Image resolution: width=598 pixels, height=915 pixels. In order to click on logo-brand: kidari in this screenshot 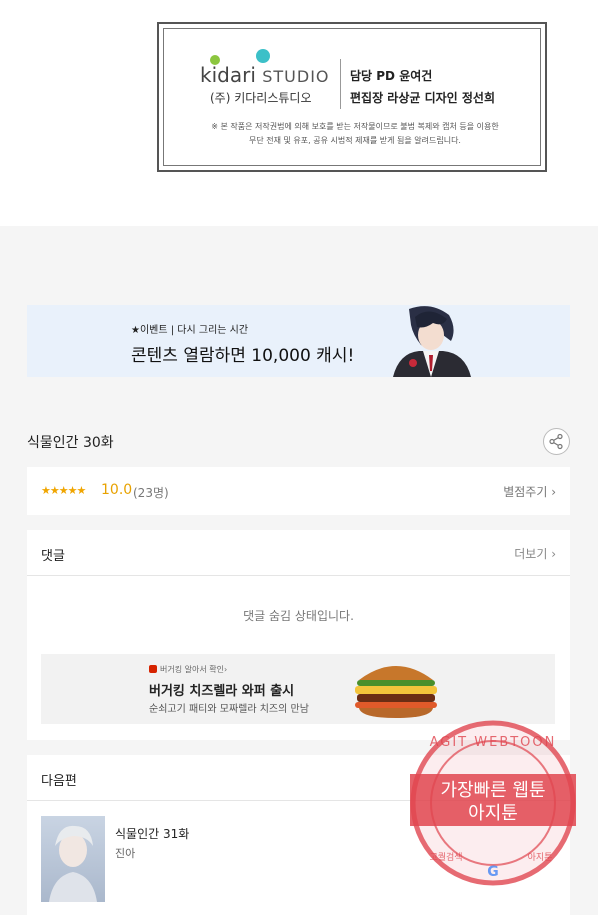, I will do `click(228, 75)`.